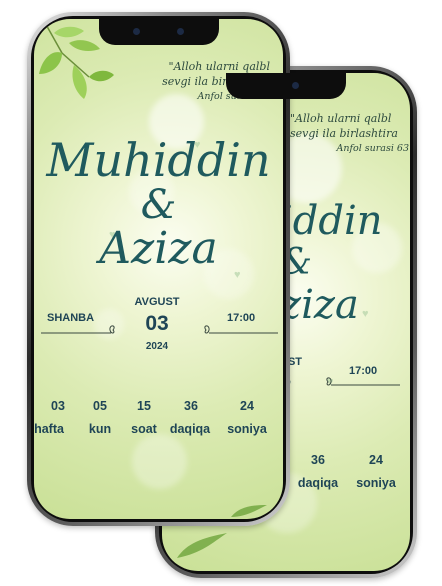 The height and width of the screenshot is (586, 442). Describe the element at coordinates (157, 323) in the screenshot. I see `day-number: 03` at that location.